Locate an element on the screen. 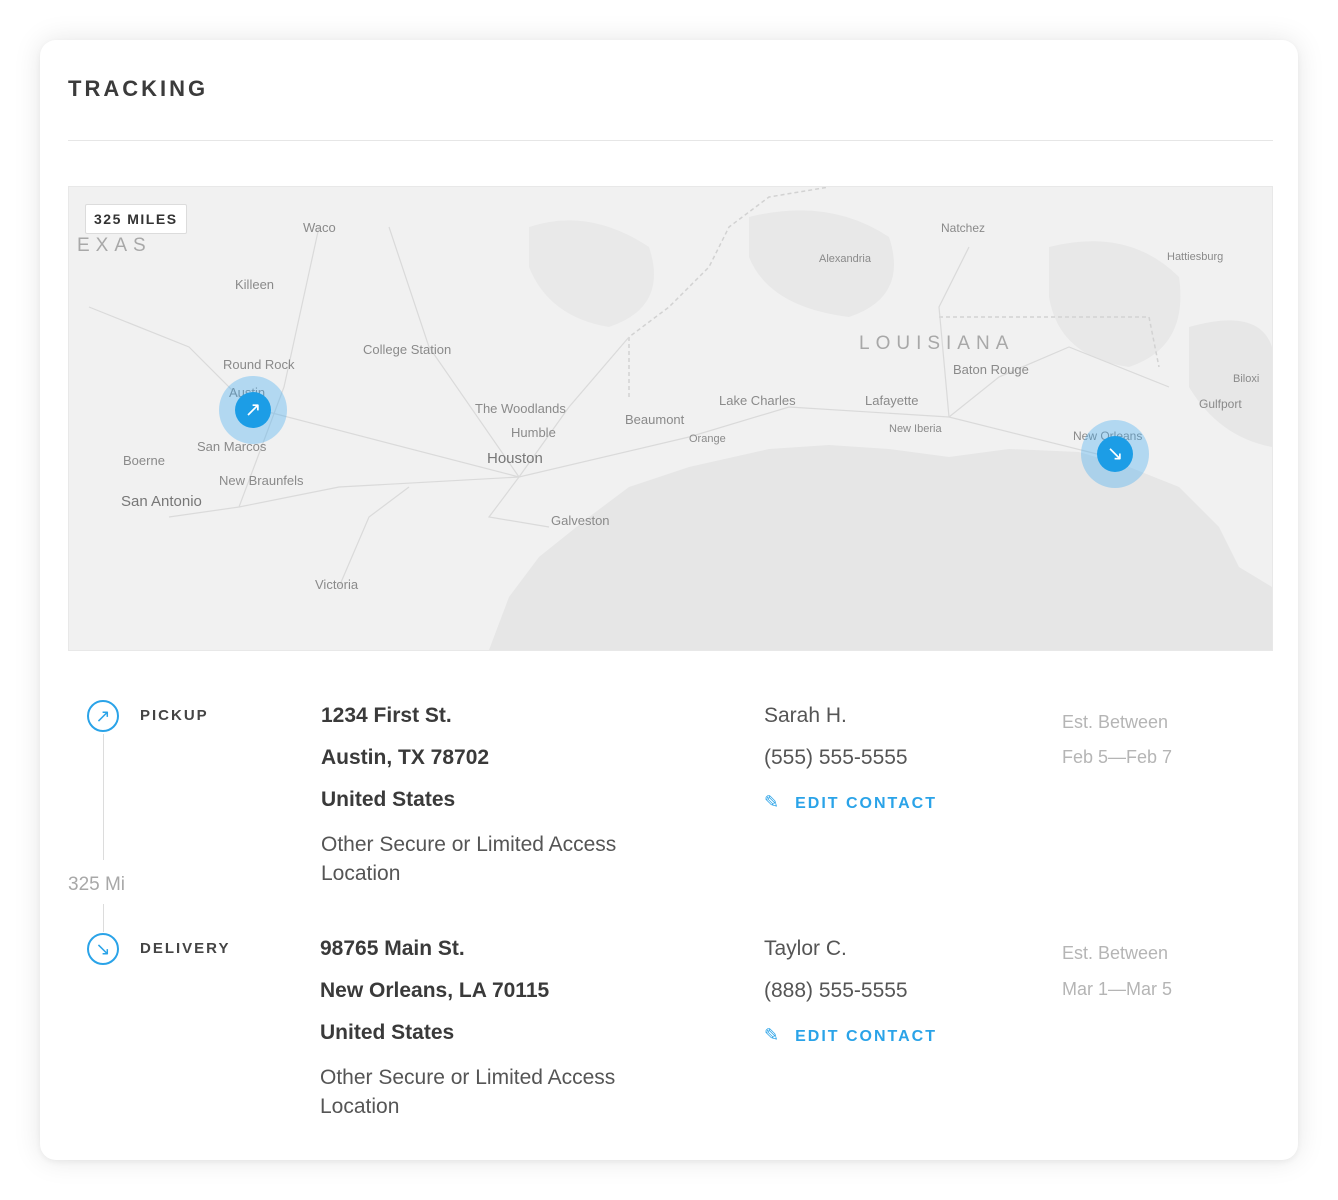  map-label-city: College Station is located at coordinates (407, 349).